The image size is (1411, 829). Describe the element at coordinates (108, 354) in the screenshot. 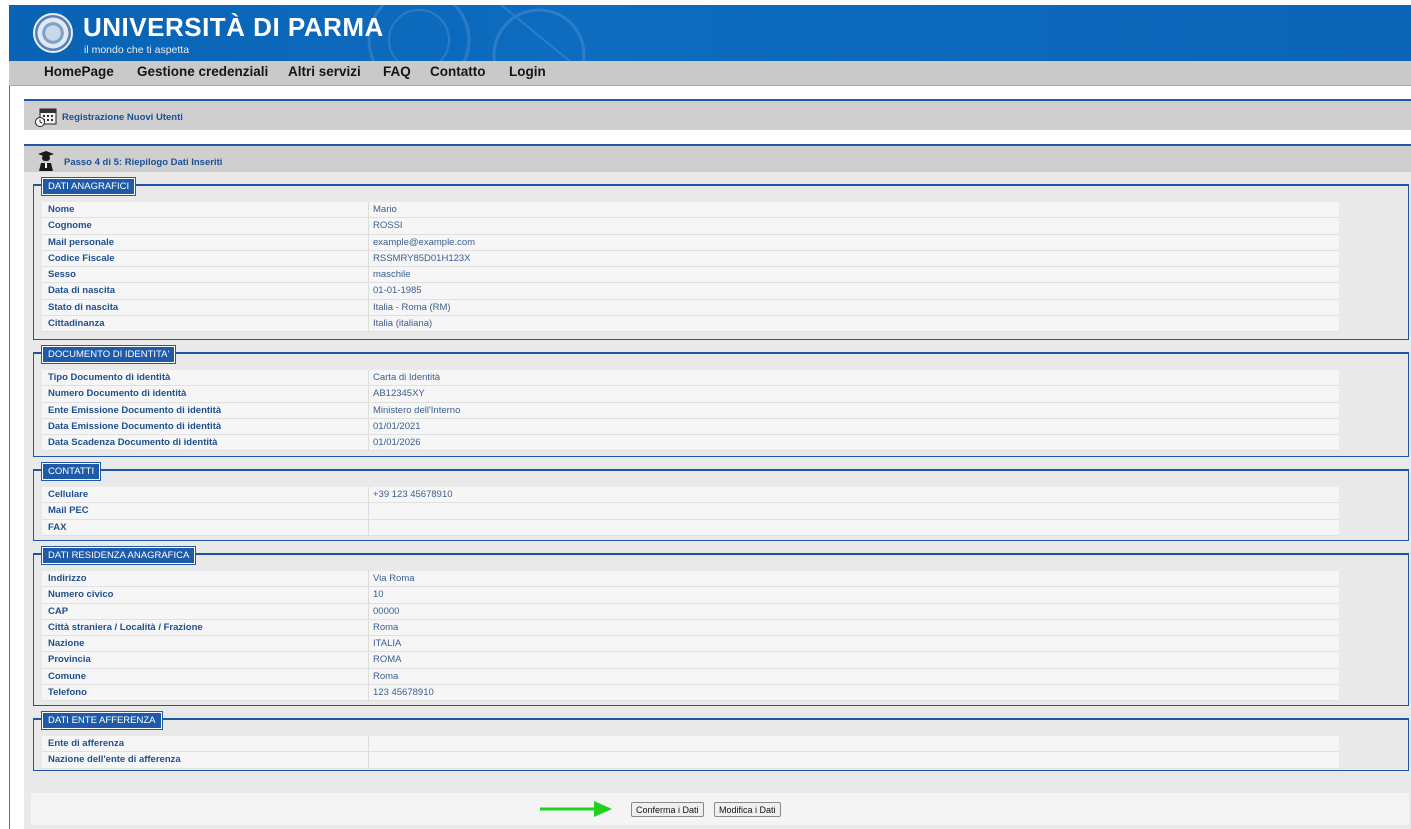

I see `legend-documento-identita: DOCUMENTO DI IDENTITA'` at that location.